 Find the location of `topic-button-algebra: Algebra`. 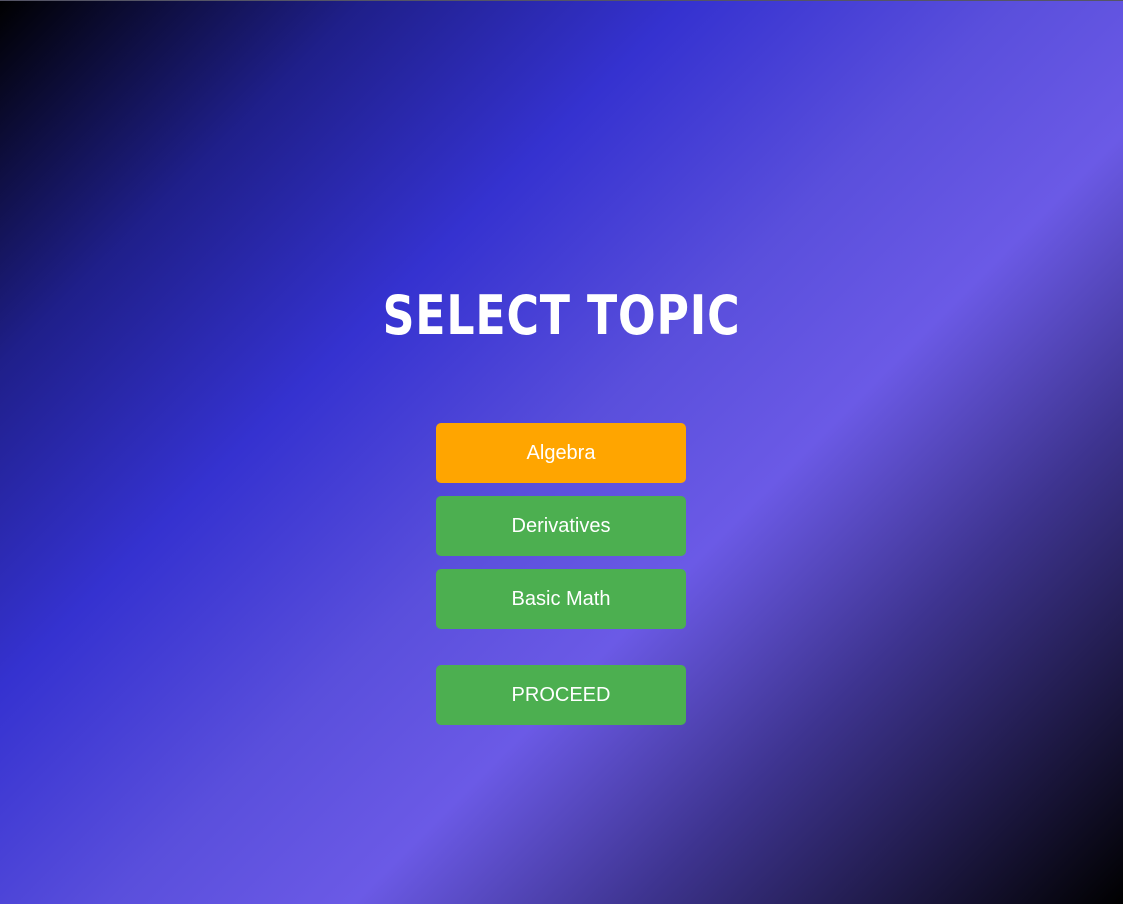

topic-button-algebra: Algebra is located at coordinates (561, 453).